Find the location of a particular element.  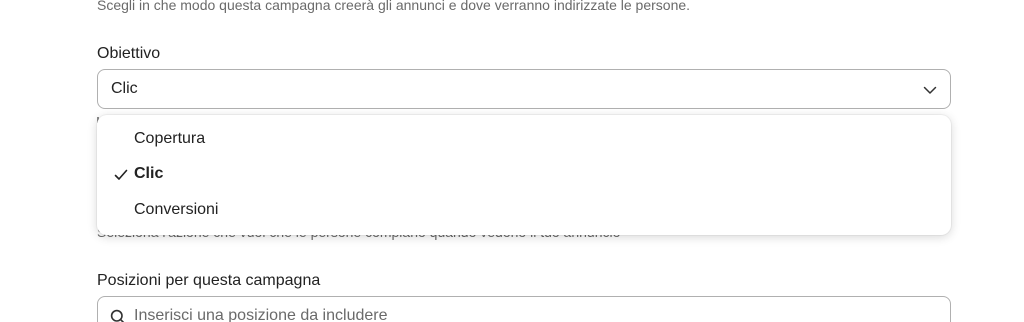

objective-select: Clic is located at coordinates (524, 89).